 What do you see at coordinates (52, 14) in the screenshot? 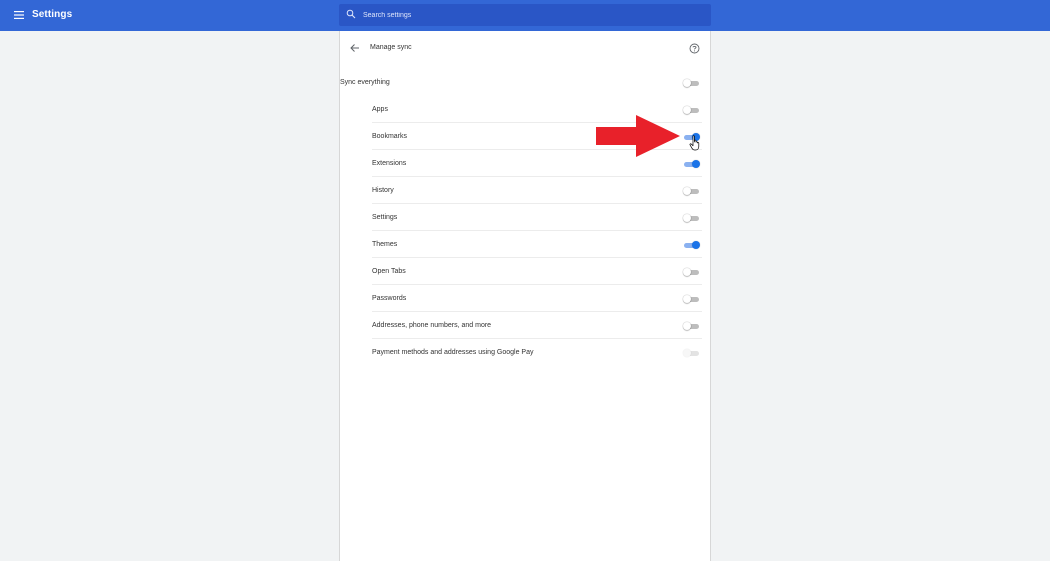
I see `app-title: Settings` at bounding box center [52, 14].